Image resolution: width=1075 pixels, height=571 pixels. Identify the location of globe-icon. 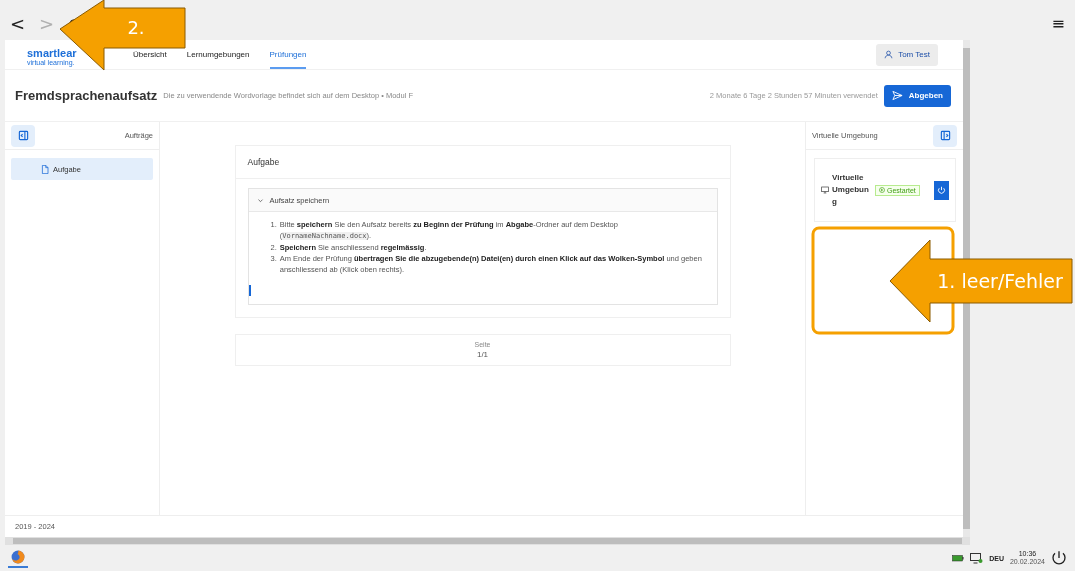
(18, 557).